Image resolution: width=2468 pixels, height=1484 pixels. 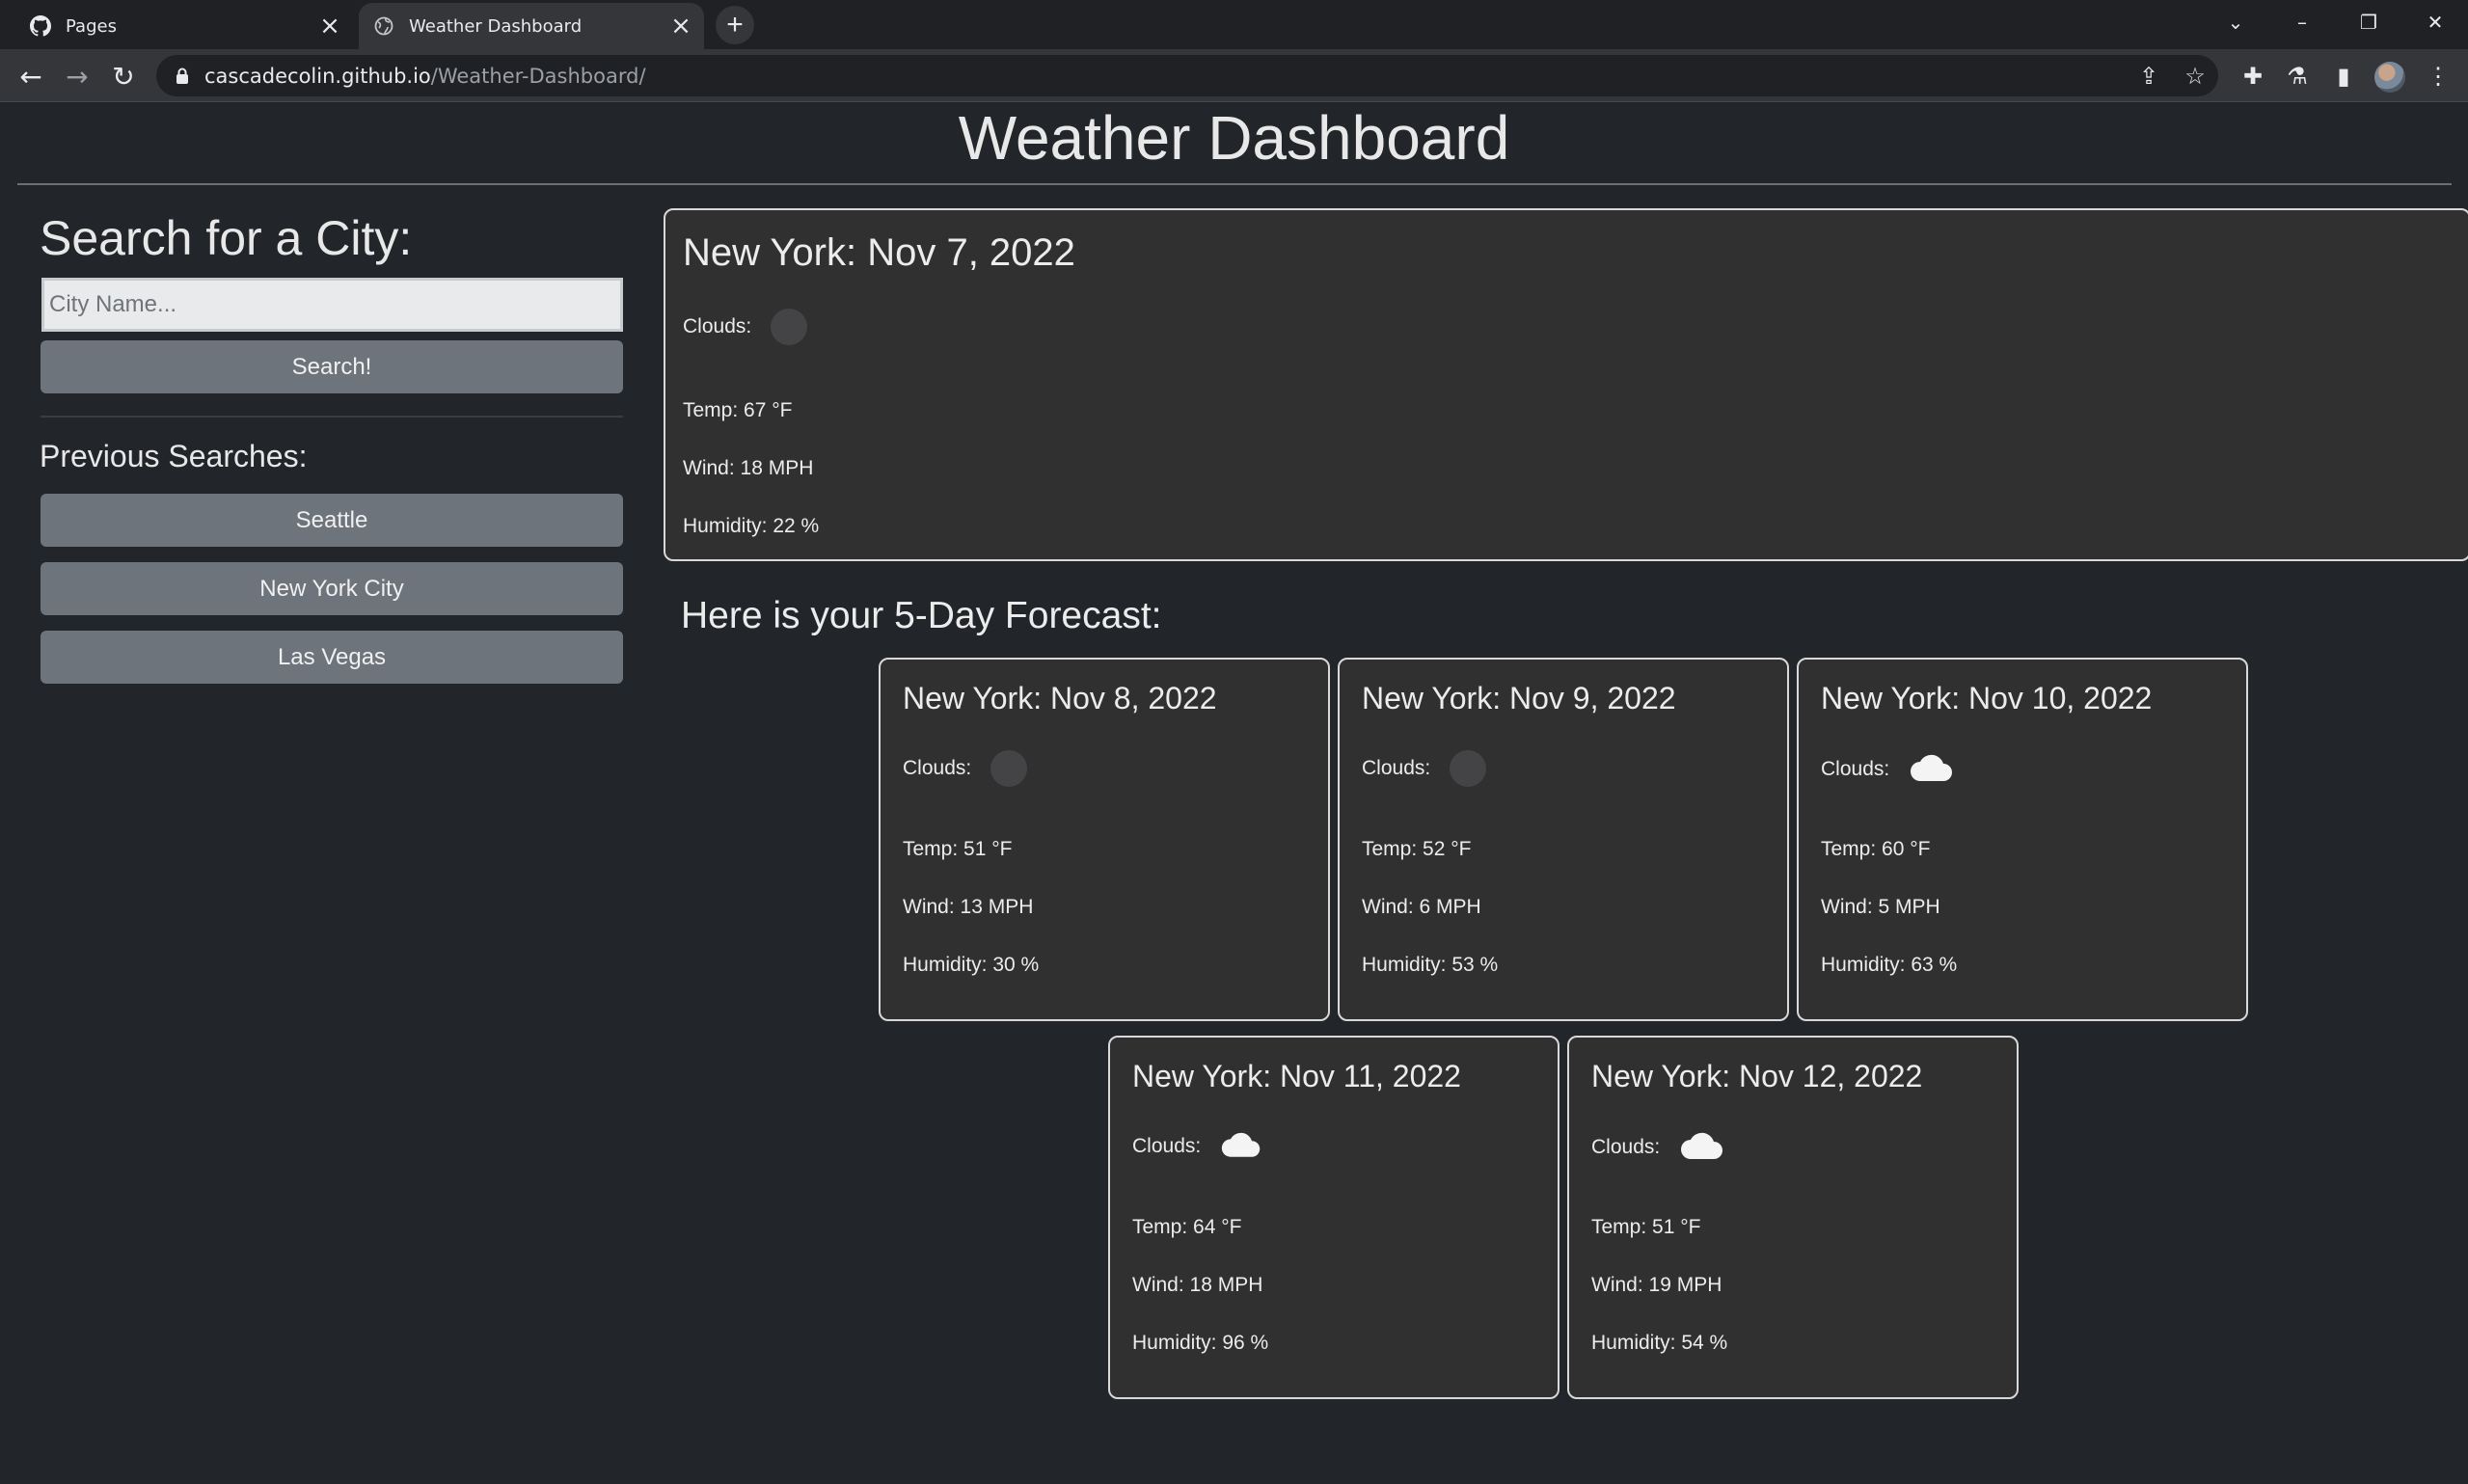 What do you see at coordinates (226, 238) in the screenshot?
I see `search-heading: Search for a City:` at bounding box center [226, 238].